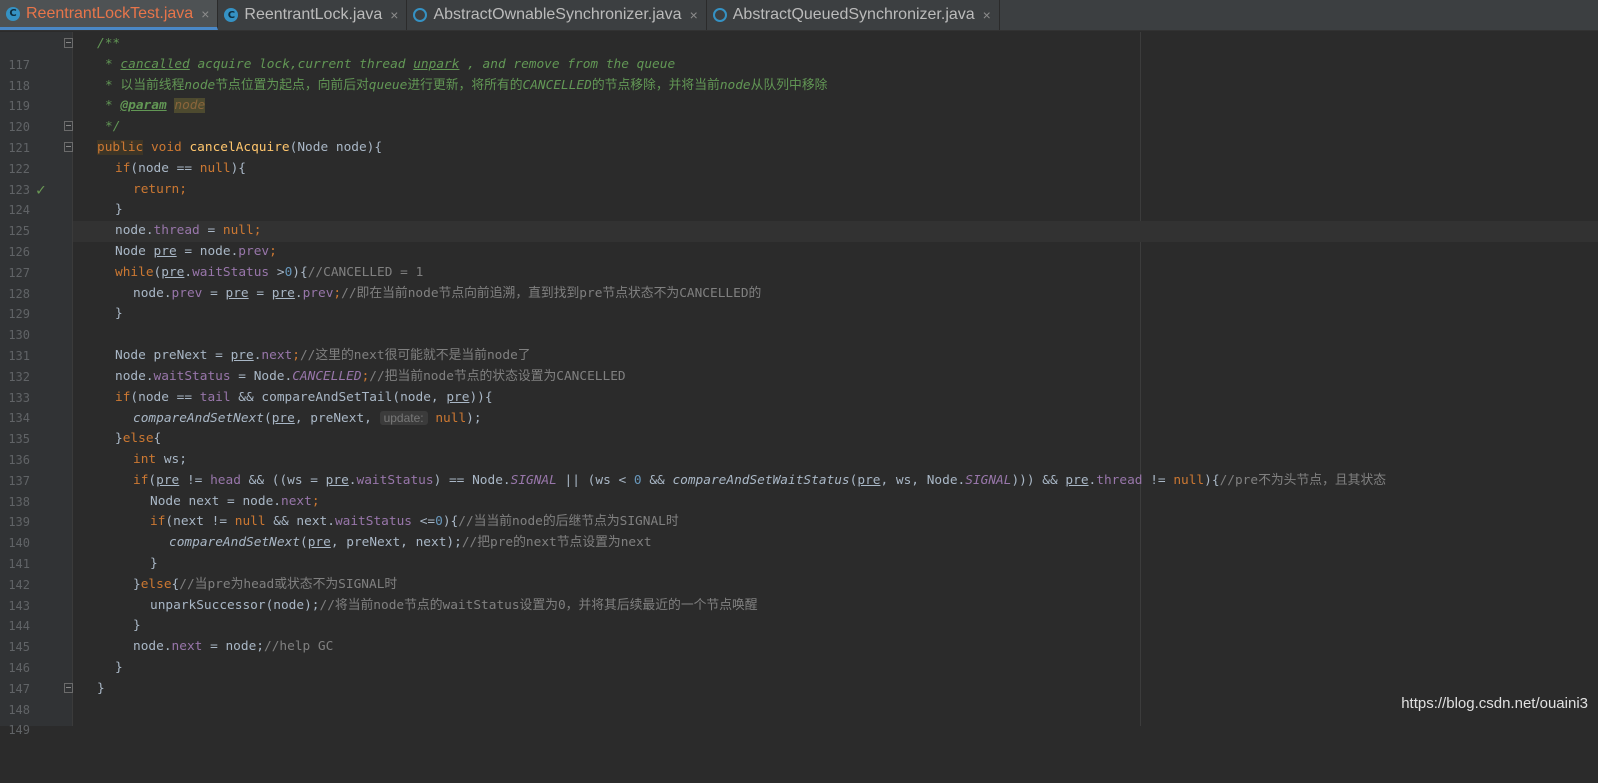 This screenshot has width=1598, height=783. I want to click on code-line: 131, so click(799, 344).